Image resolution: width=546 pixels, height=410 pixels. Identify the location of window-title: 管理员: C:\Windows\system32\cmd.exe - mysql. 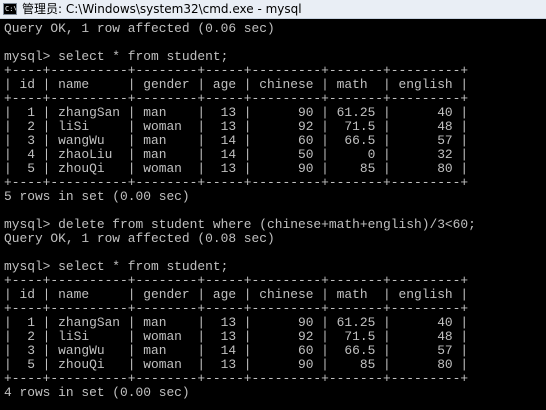
(162, 9).